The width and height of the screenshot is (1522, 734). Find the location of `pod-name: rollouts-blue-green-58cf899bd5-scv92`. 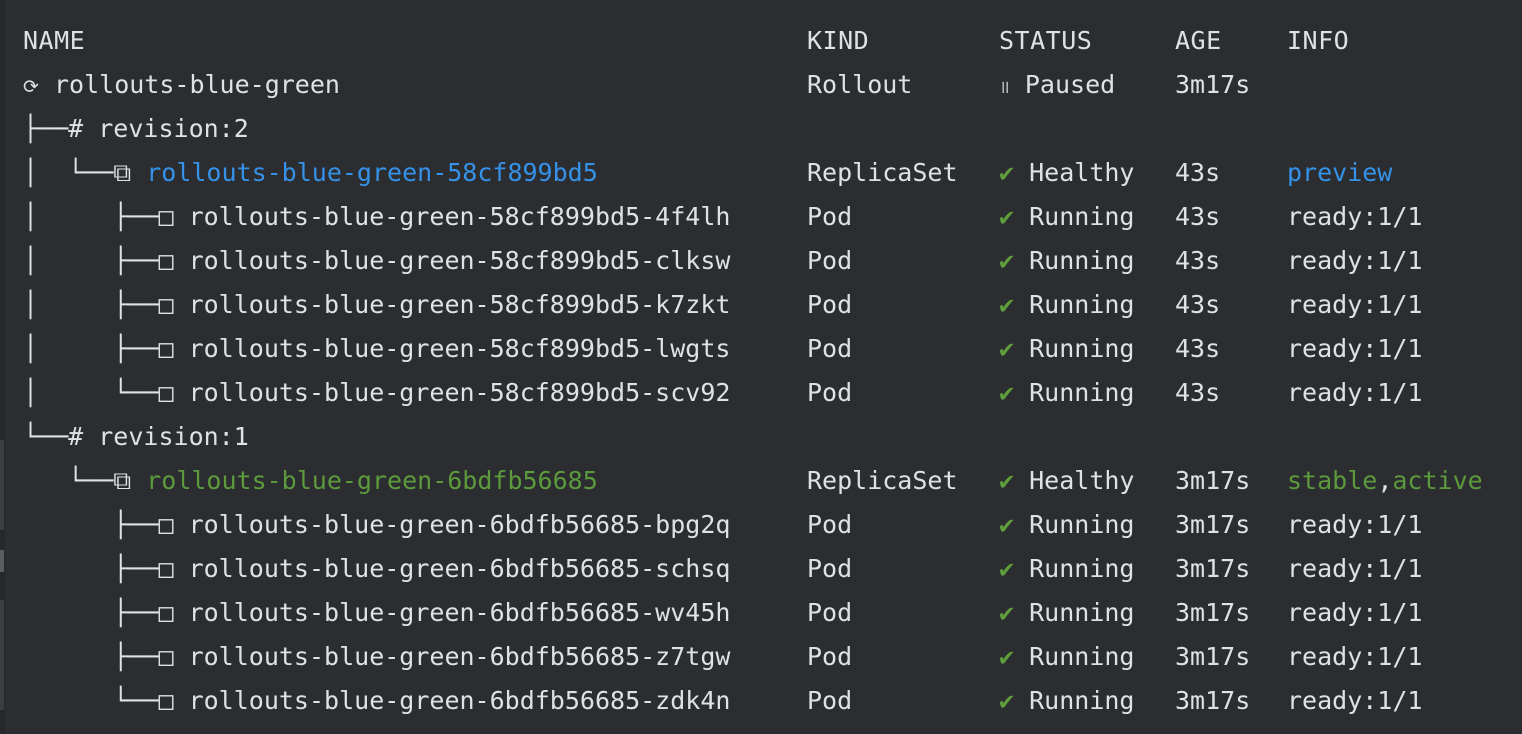

pod-name: rollouts-blue-green-58cf899bd5-scv92 is located at coordinates (459, 392).